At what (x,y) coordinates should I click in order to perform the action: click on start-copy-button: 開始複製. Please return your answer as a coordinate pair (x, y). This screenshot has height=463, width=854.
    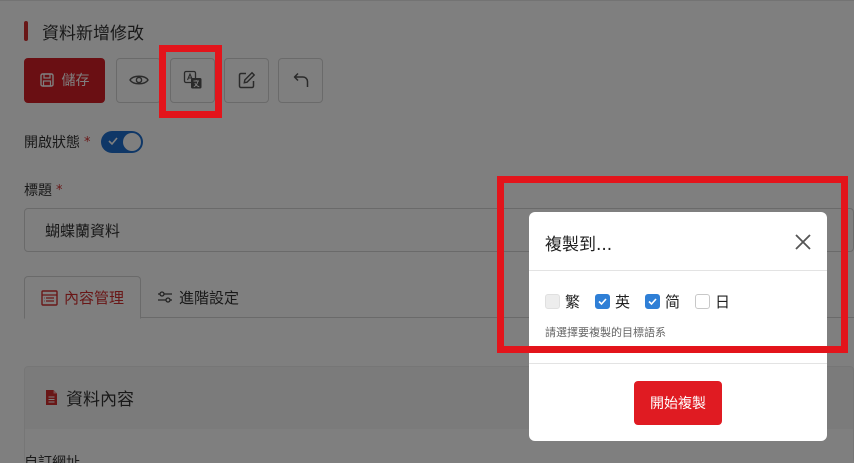
    Looking at the image, I should click on (678, 403).